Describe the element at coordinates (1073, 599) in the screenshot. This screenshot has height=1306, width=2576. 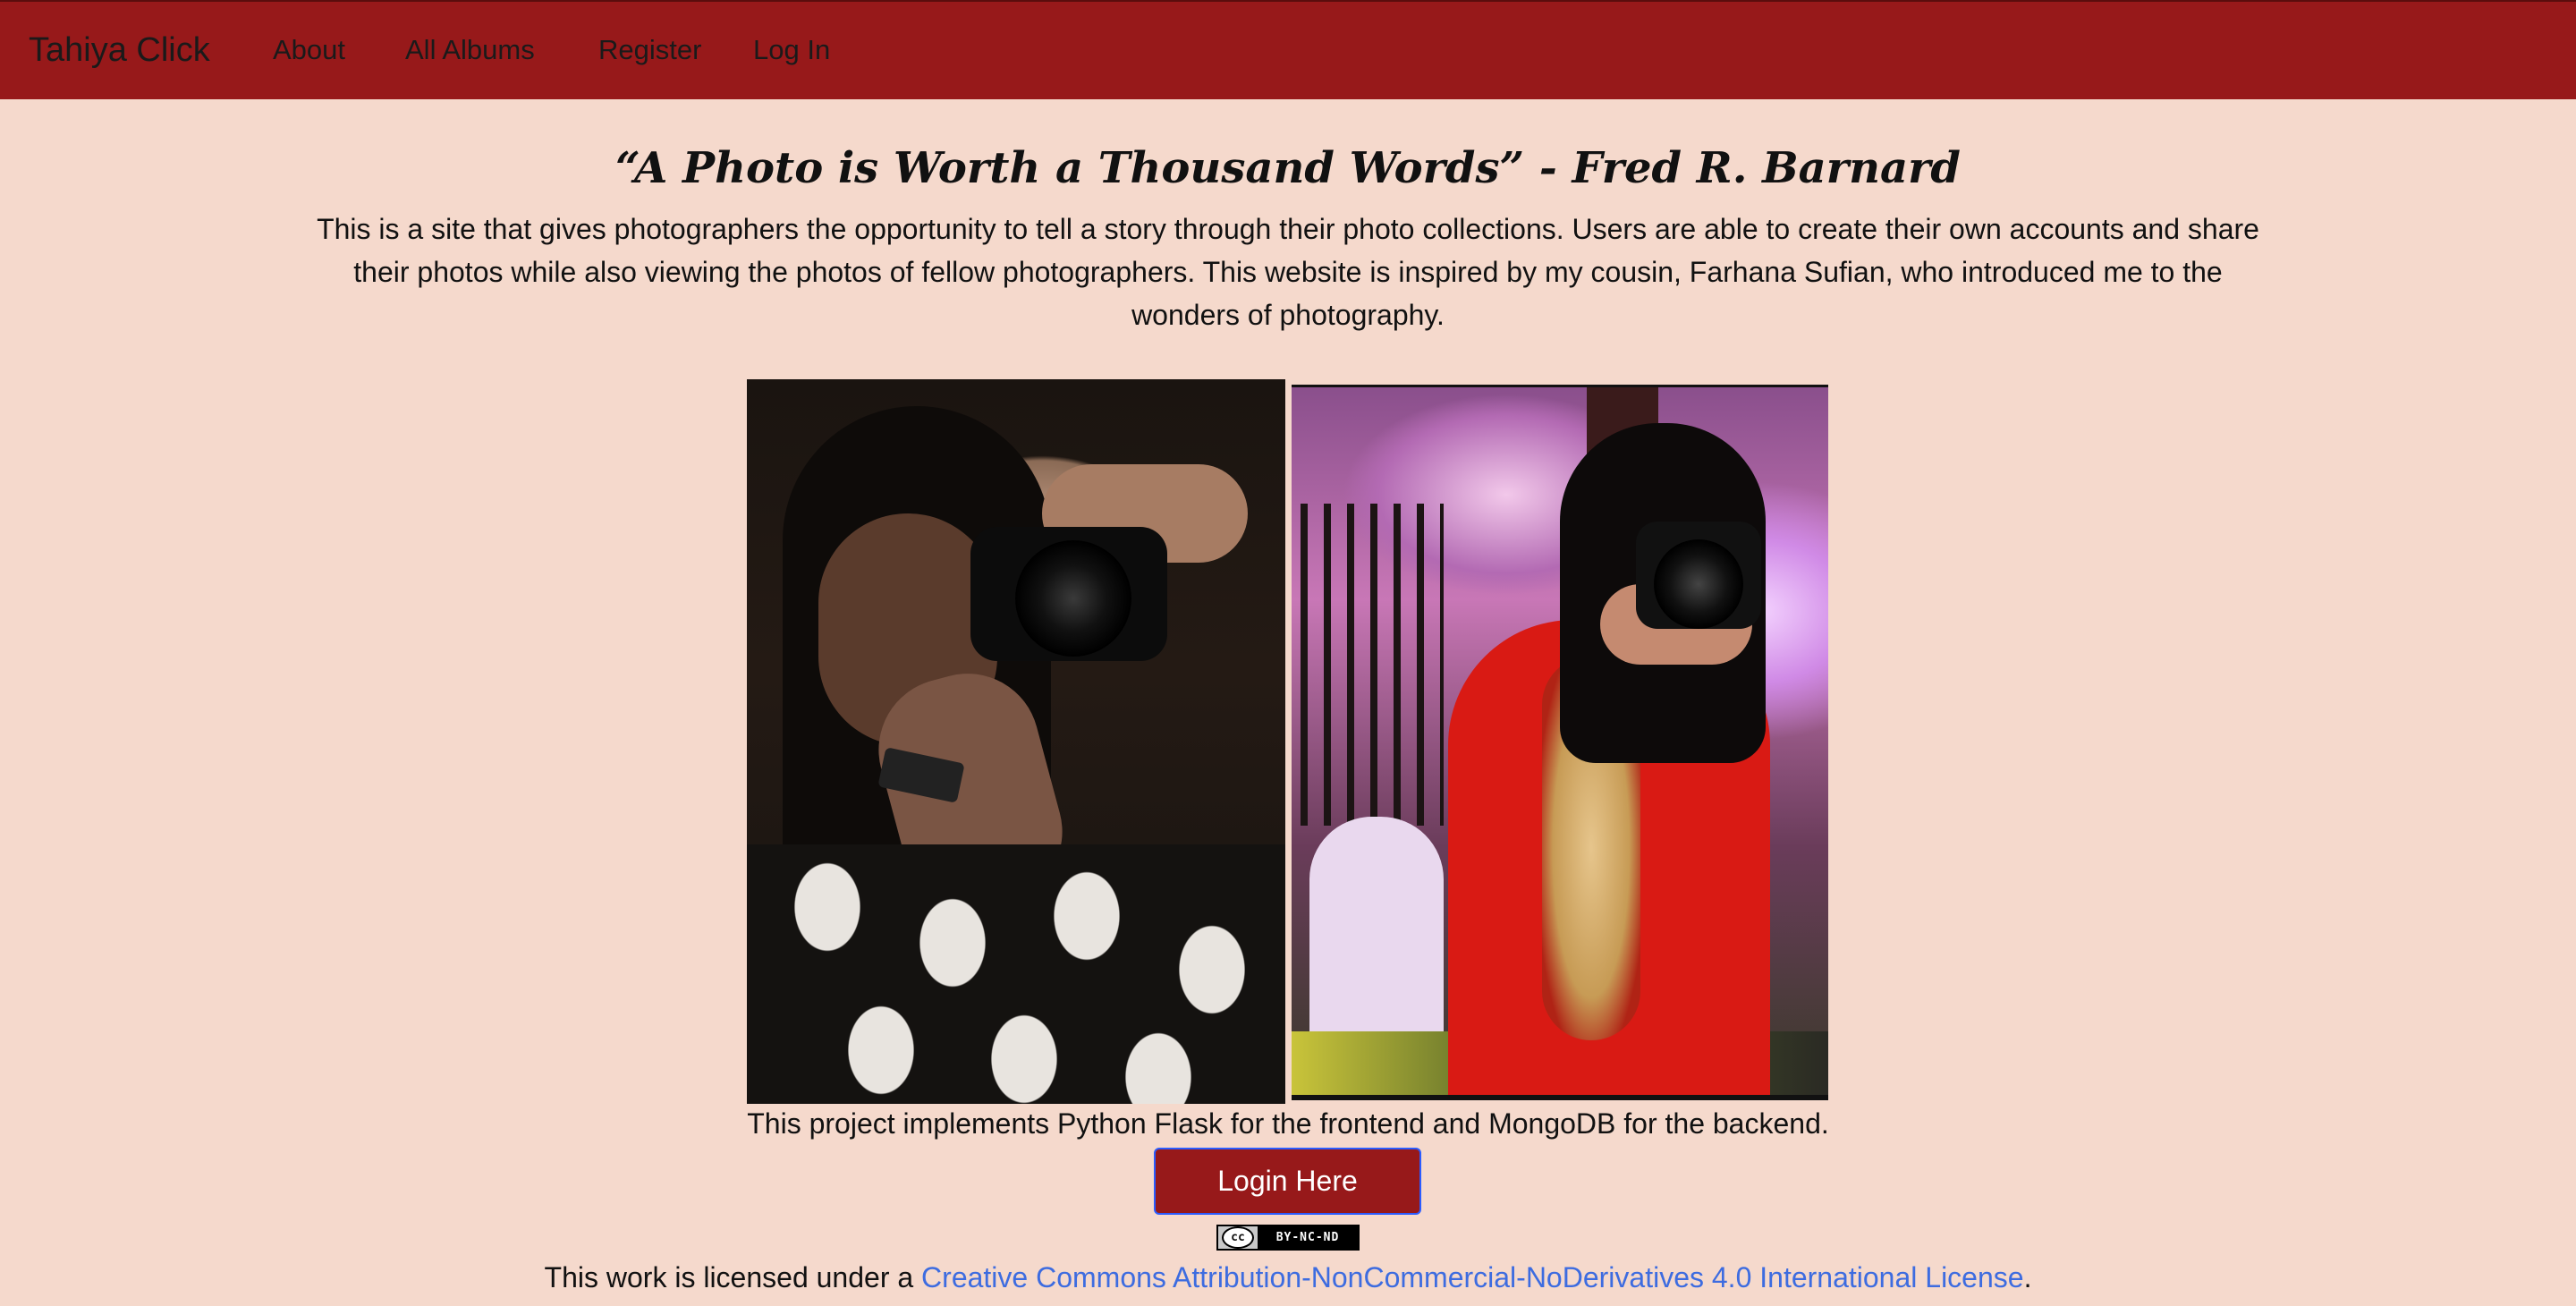
I see `photo-left-lens` at that location.